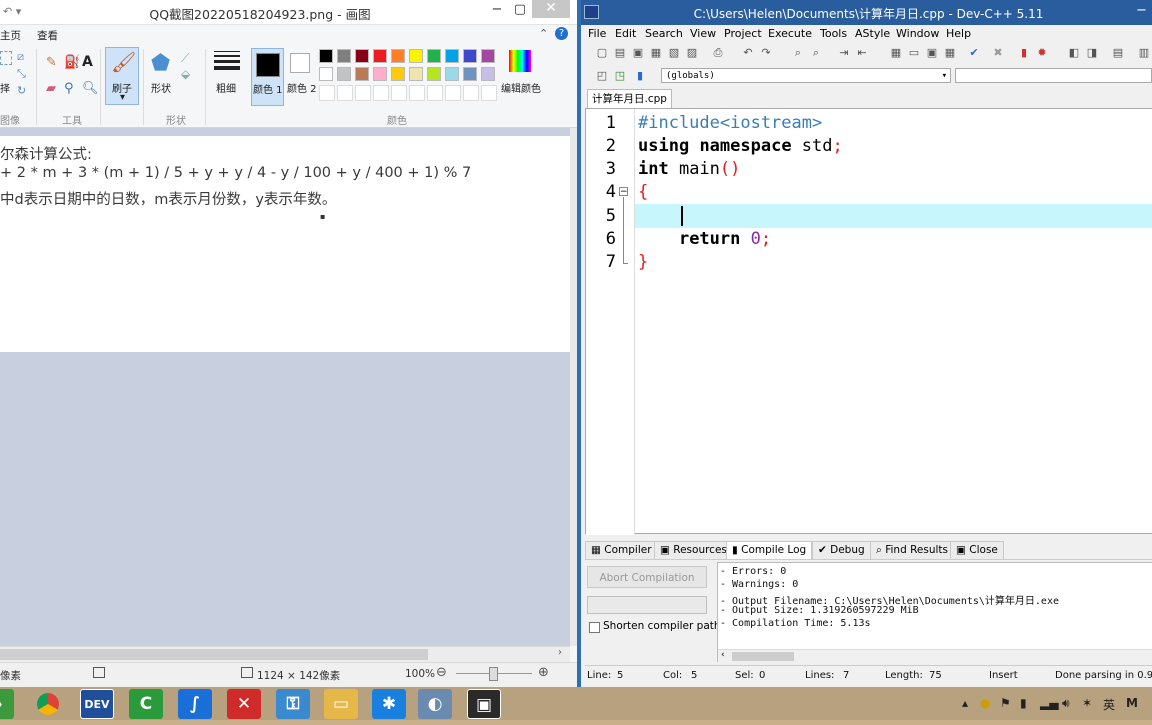  What do you see at coordinates (932, 53) in the screenshot?
I see `compile-run-icon: ▣` at bounding box center [932, 53].